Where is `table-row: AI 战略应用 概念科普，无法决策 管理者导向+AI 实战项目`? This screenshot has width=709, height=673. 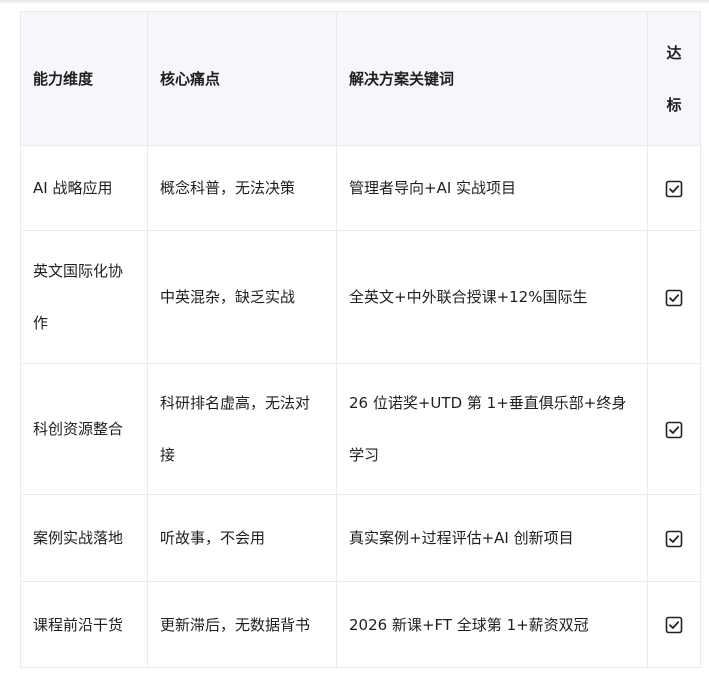 table-row: AI 战略应用 概念科普，无法决策 管理者导向+AI 实战项目 is located at coordinates (360, 188).